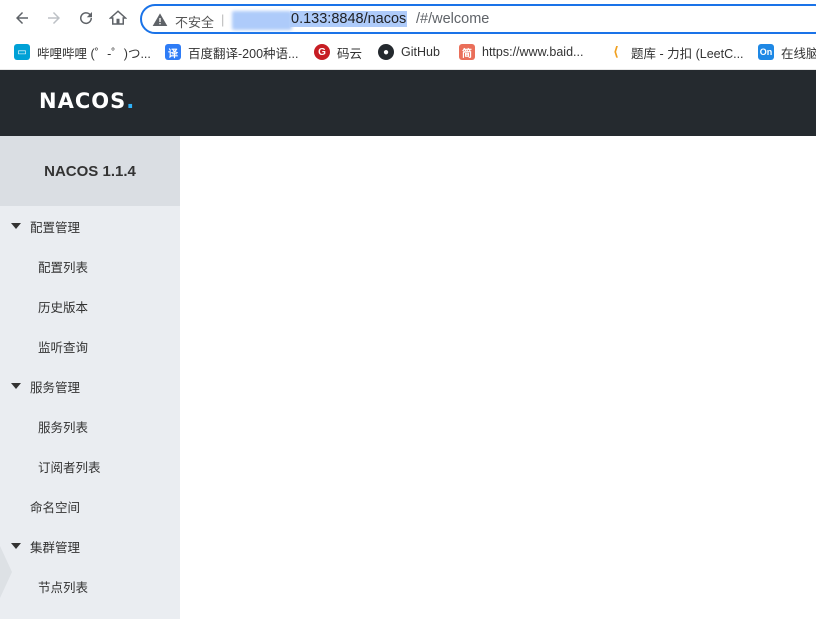 The height and width of the screenshot is (619, 816). What do you see at coordinates (118, 18) in the screenshot?
I see `home-icon` at bounding box center [118, 18].